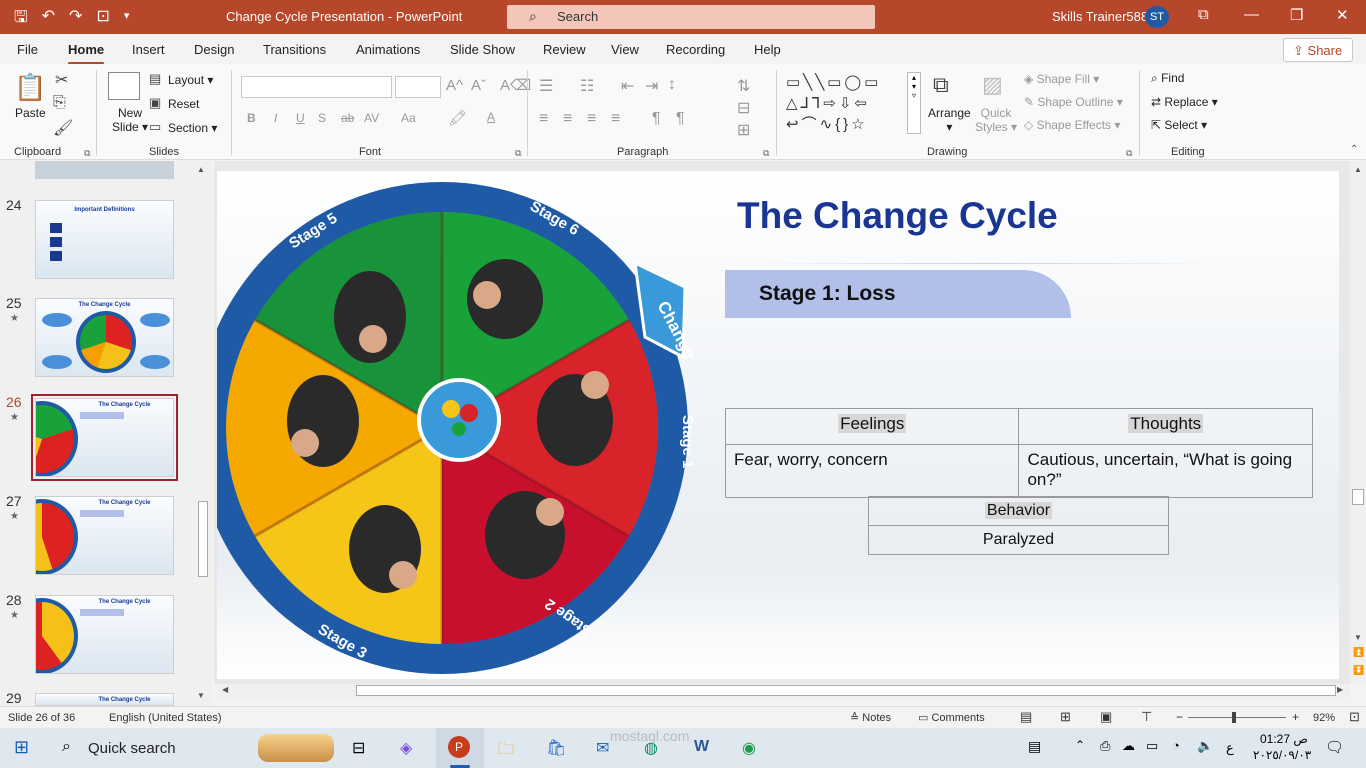 The height and width of the screenshot is (768, 1366). Describe the element at coordinates (1026, 717) in the screenshot. I see `normal-view-icon: ▤` at that location.